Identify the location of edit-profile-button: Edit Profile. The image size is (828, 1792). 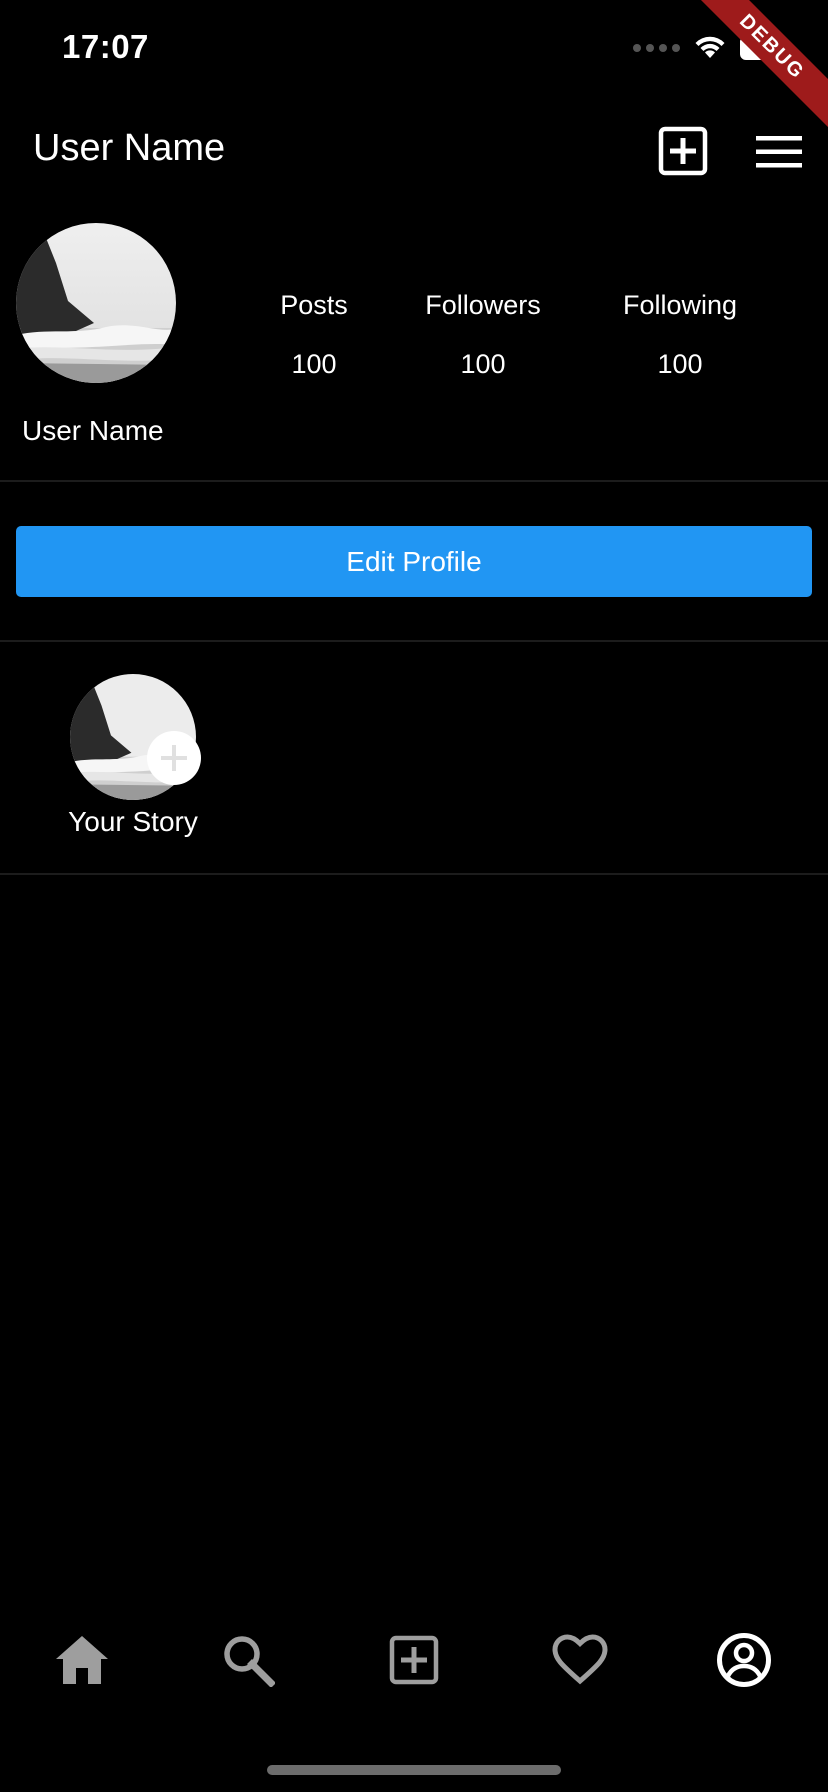
(414, 561).